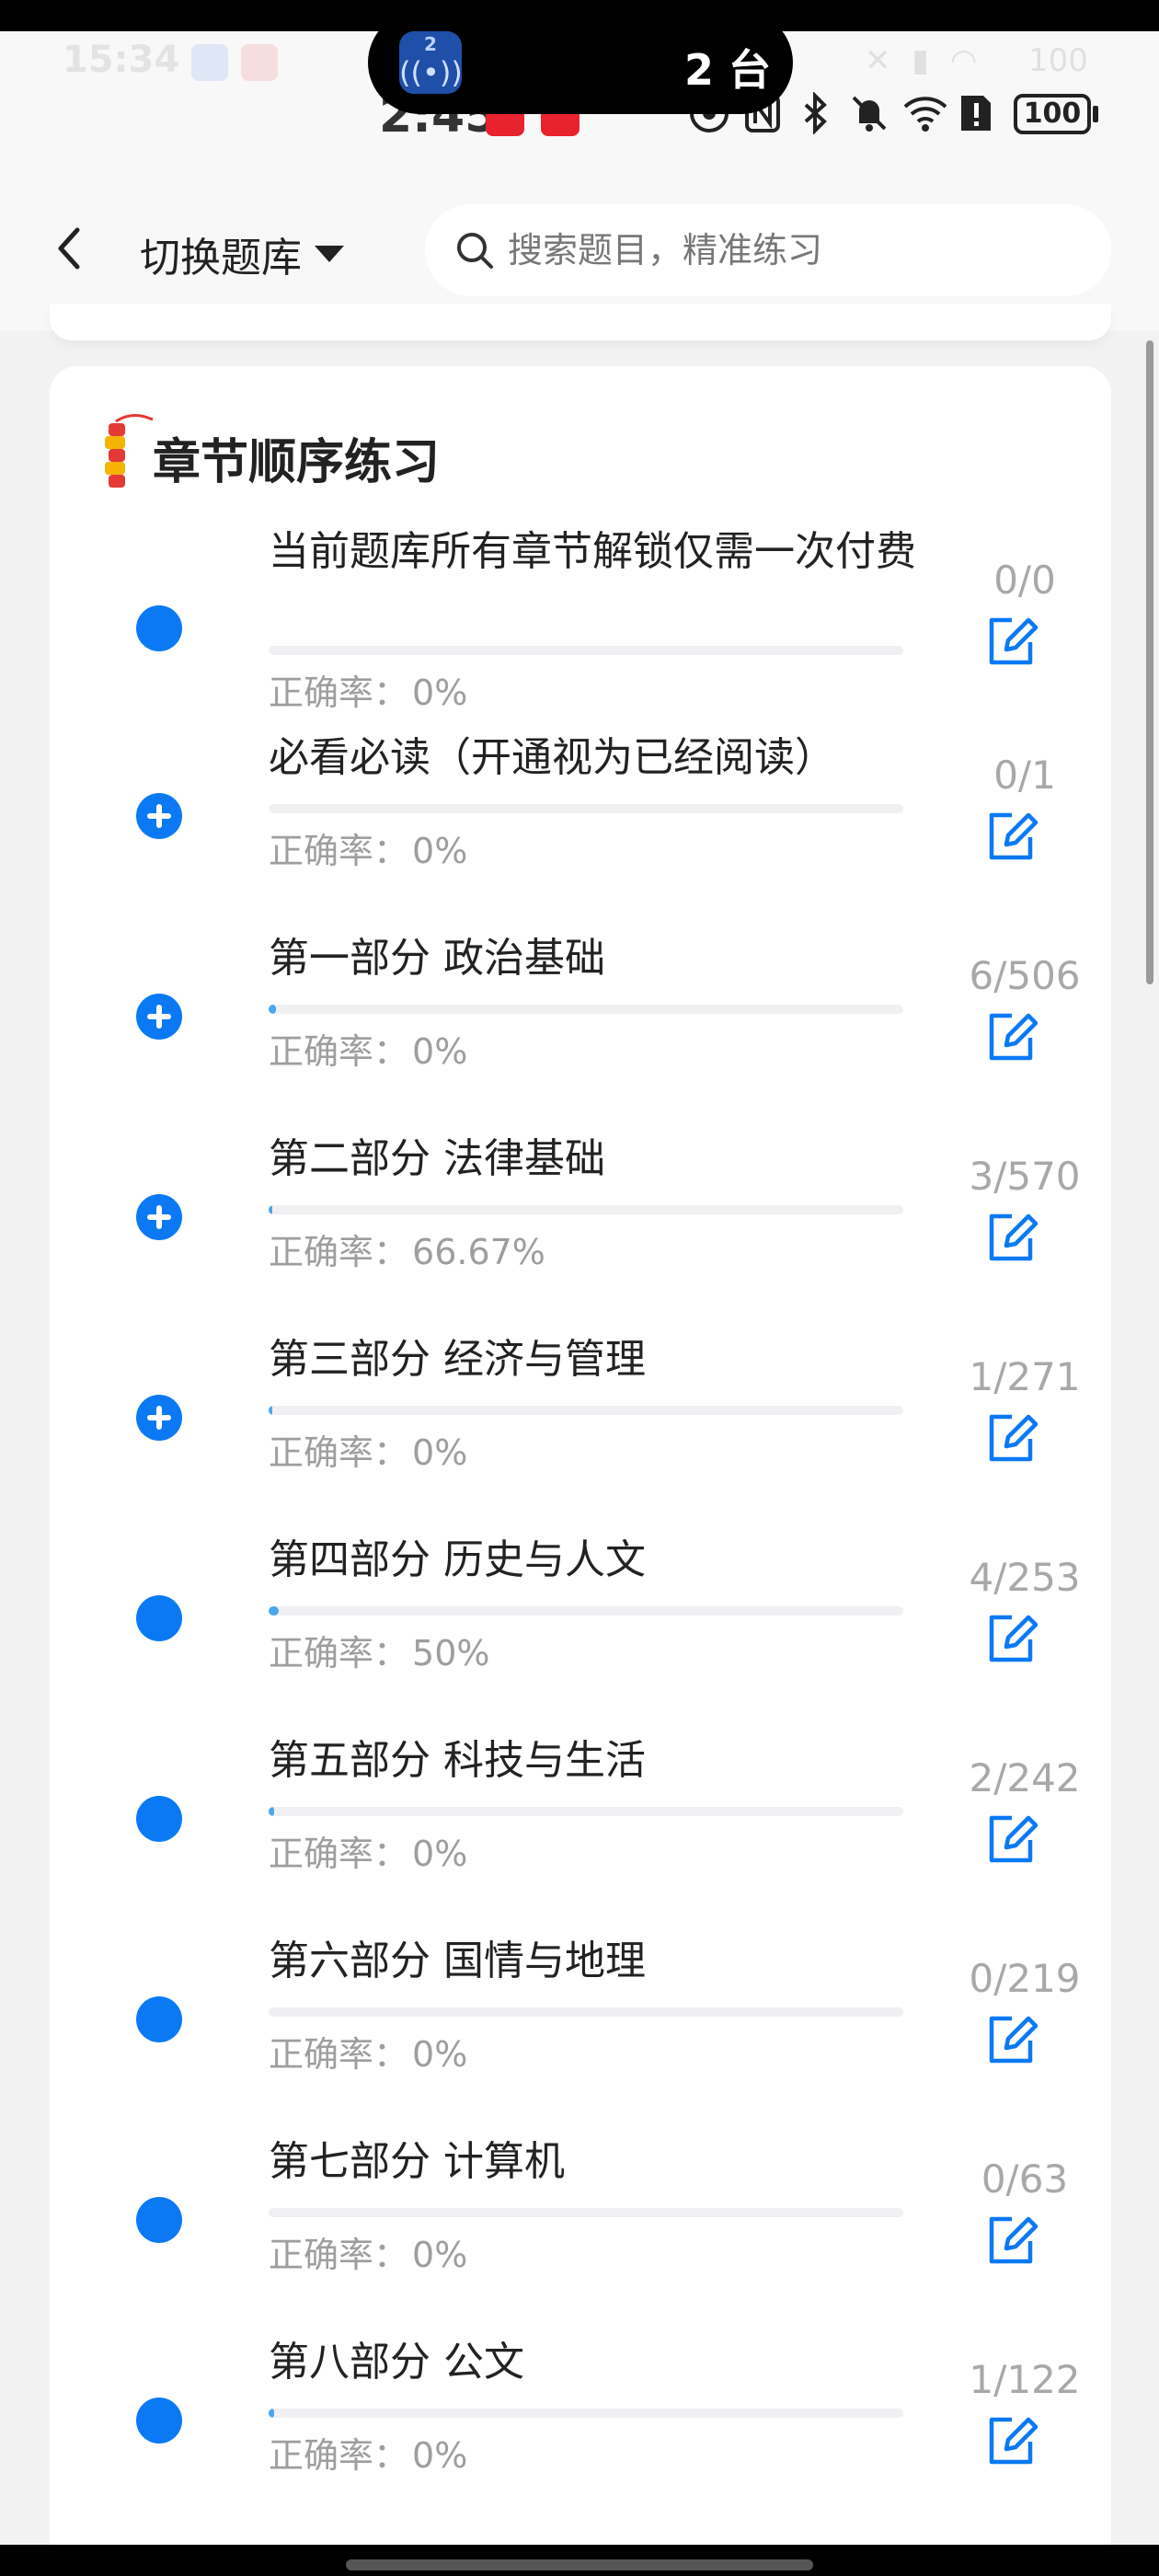 This screenshot has height=2576, width=1159. Describe the element at coordinates (580, 62) in the screenshot. I see `dynamic-island: 2 ((•)) 2 台` at that location.